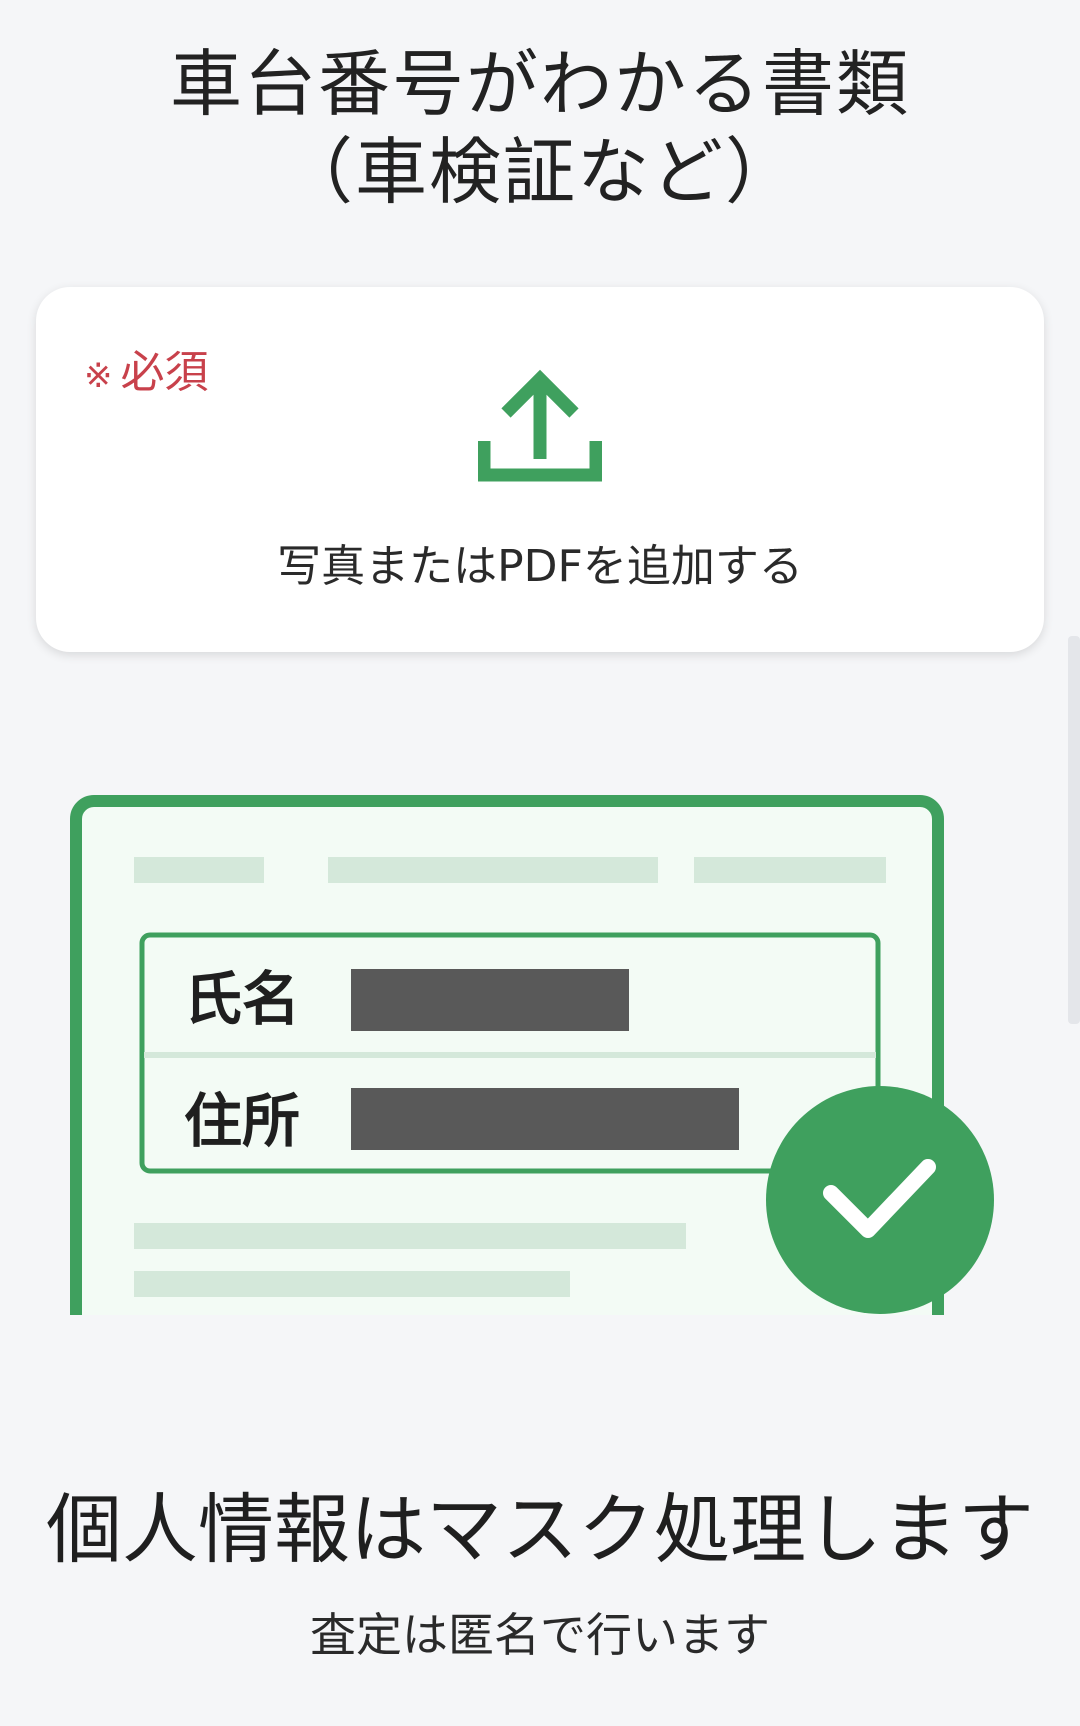 The height and width of the screenshot is (1726, 1080). What do you see at coordinates (98, 376) in the screenshot?
I see `required-mark: ※` at bounding box center [98, 376].